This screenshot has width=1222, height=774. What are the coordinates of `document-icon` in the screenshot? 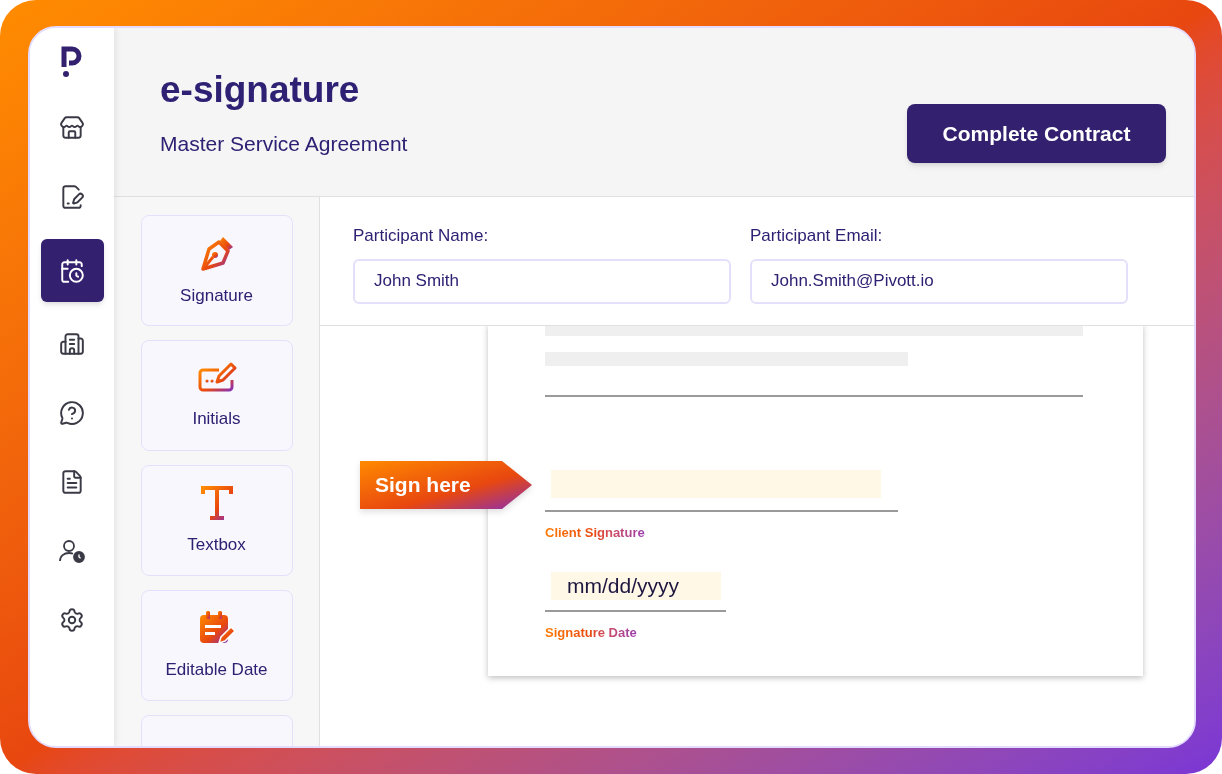 It's located at (72, 482).